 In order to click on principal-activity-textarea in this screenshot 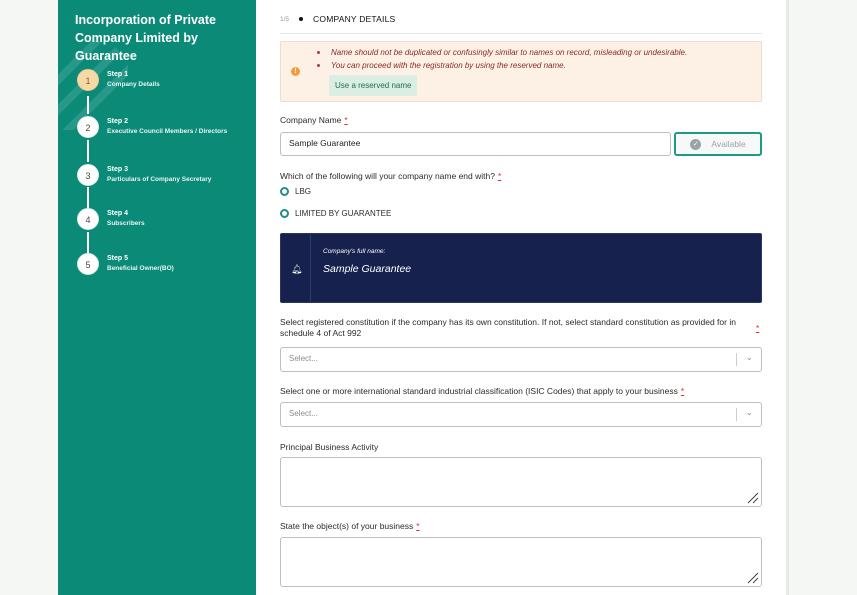, I will do `click(521, 482)`.